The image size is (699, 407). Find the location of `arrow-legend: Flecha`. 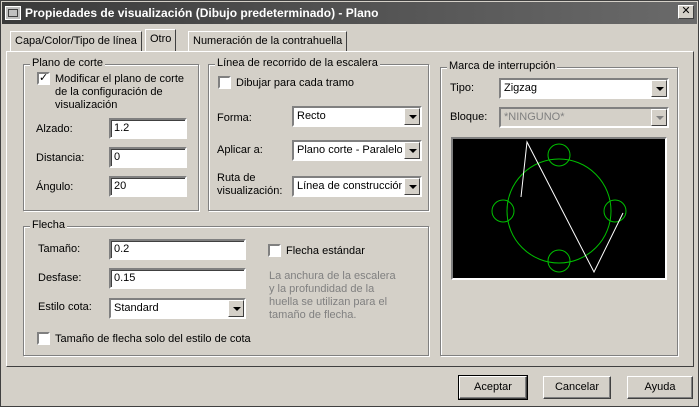

arrow-legend: Flecha is located at coordinates (49, 225).